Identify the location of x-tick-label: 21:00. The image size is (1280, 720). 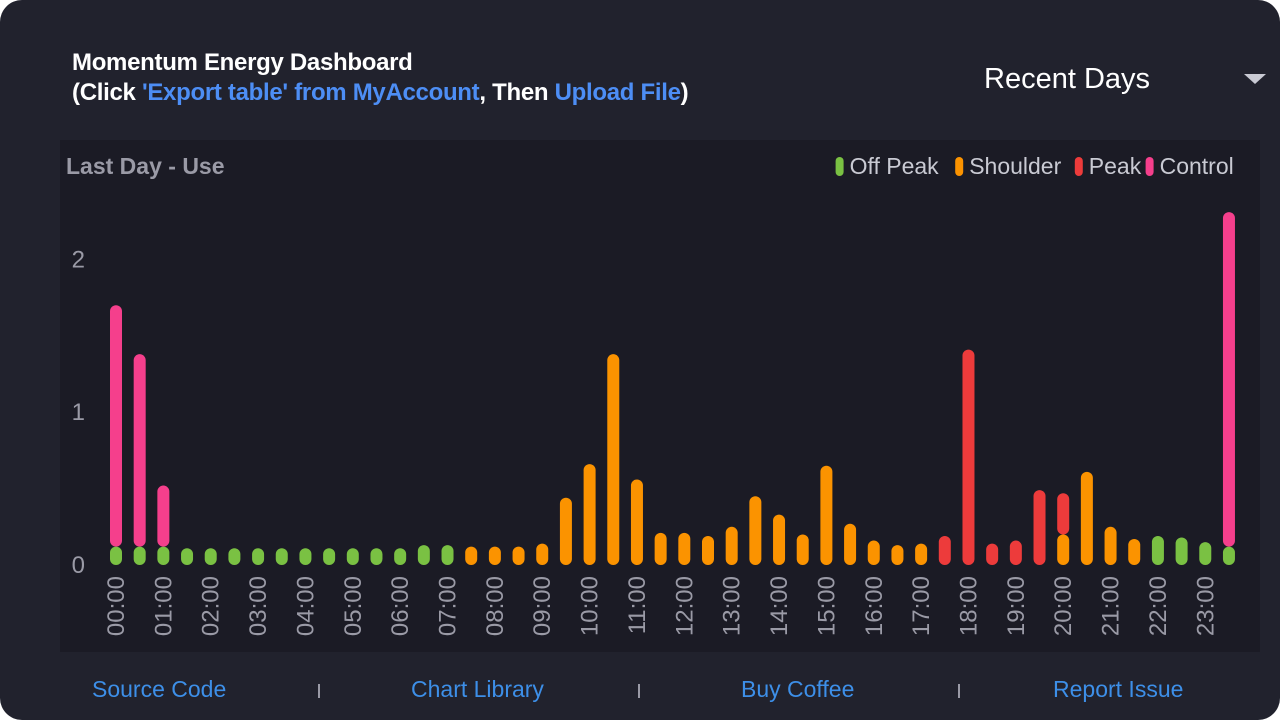
(1111, 606).